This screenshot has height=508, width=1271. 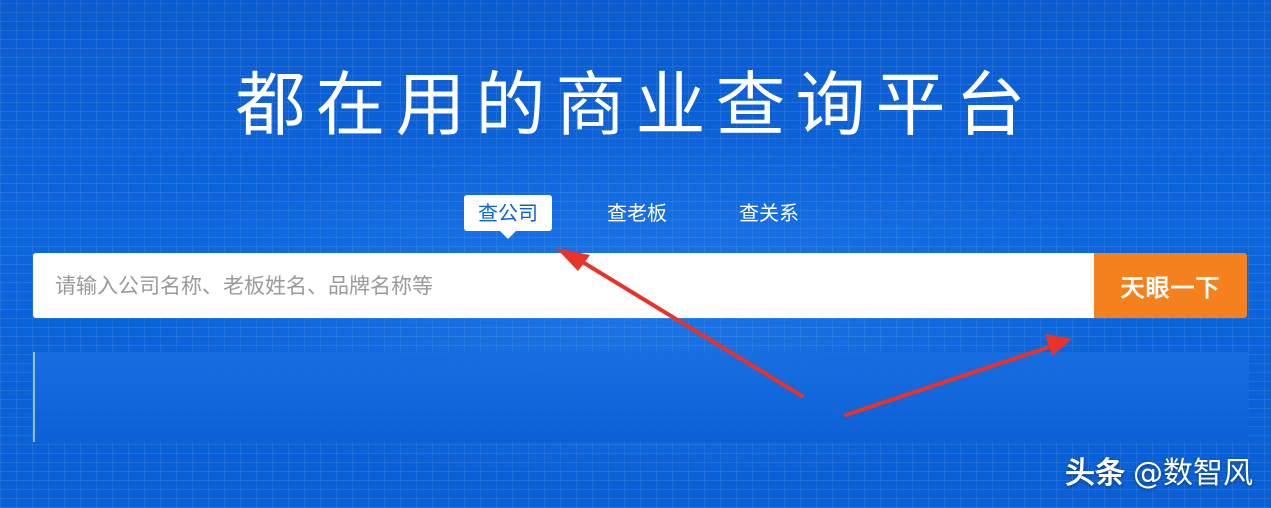 I want to click on search-button: 天眼一下, so click(x=1170, y=285).